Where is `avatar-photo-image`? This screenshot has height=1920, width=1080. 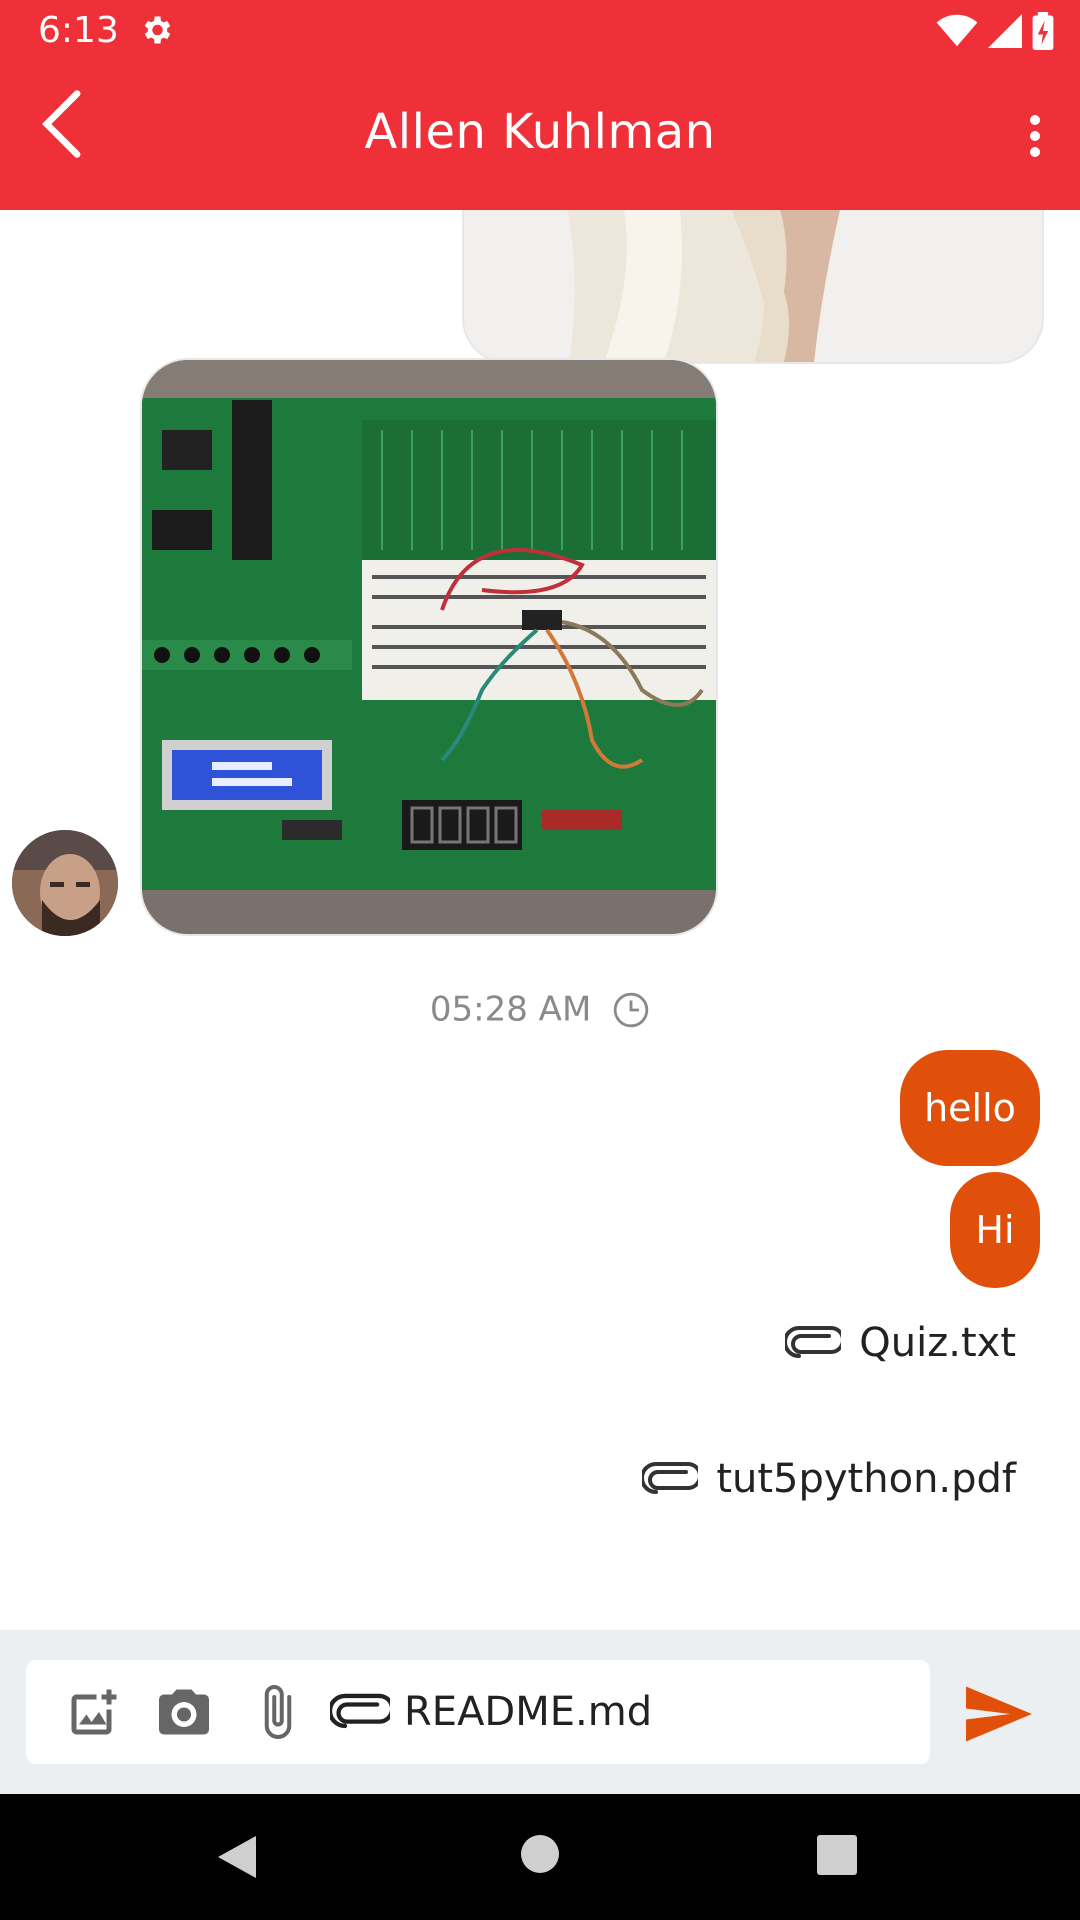 avatar-photo-image is located at coordinates (65, 883).